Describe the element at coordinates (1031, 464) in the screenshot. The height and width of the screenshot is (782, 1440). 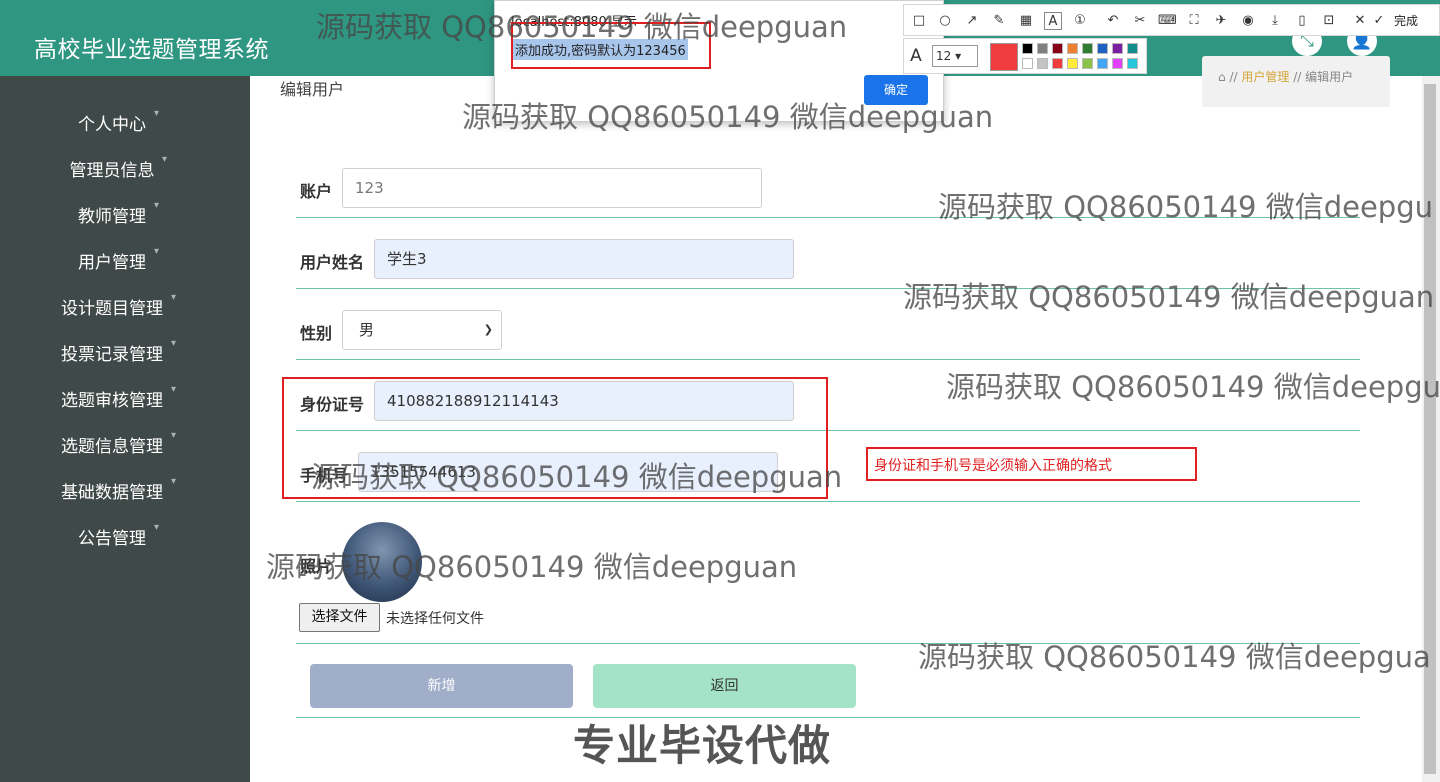
I see `annotation-note: 身份证和手机号是必须输入正确的格式` at that location.